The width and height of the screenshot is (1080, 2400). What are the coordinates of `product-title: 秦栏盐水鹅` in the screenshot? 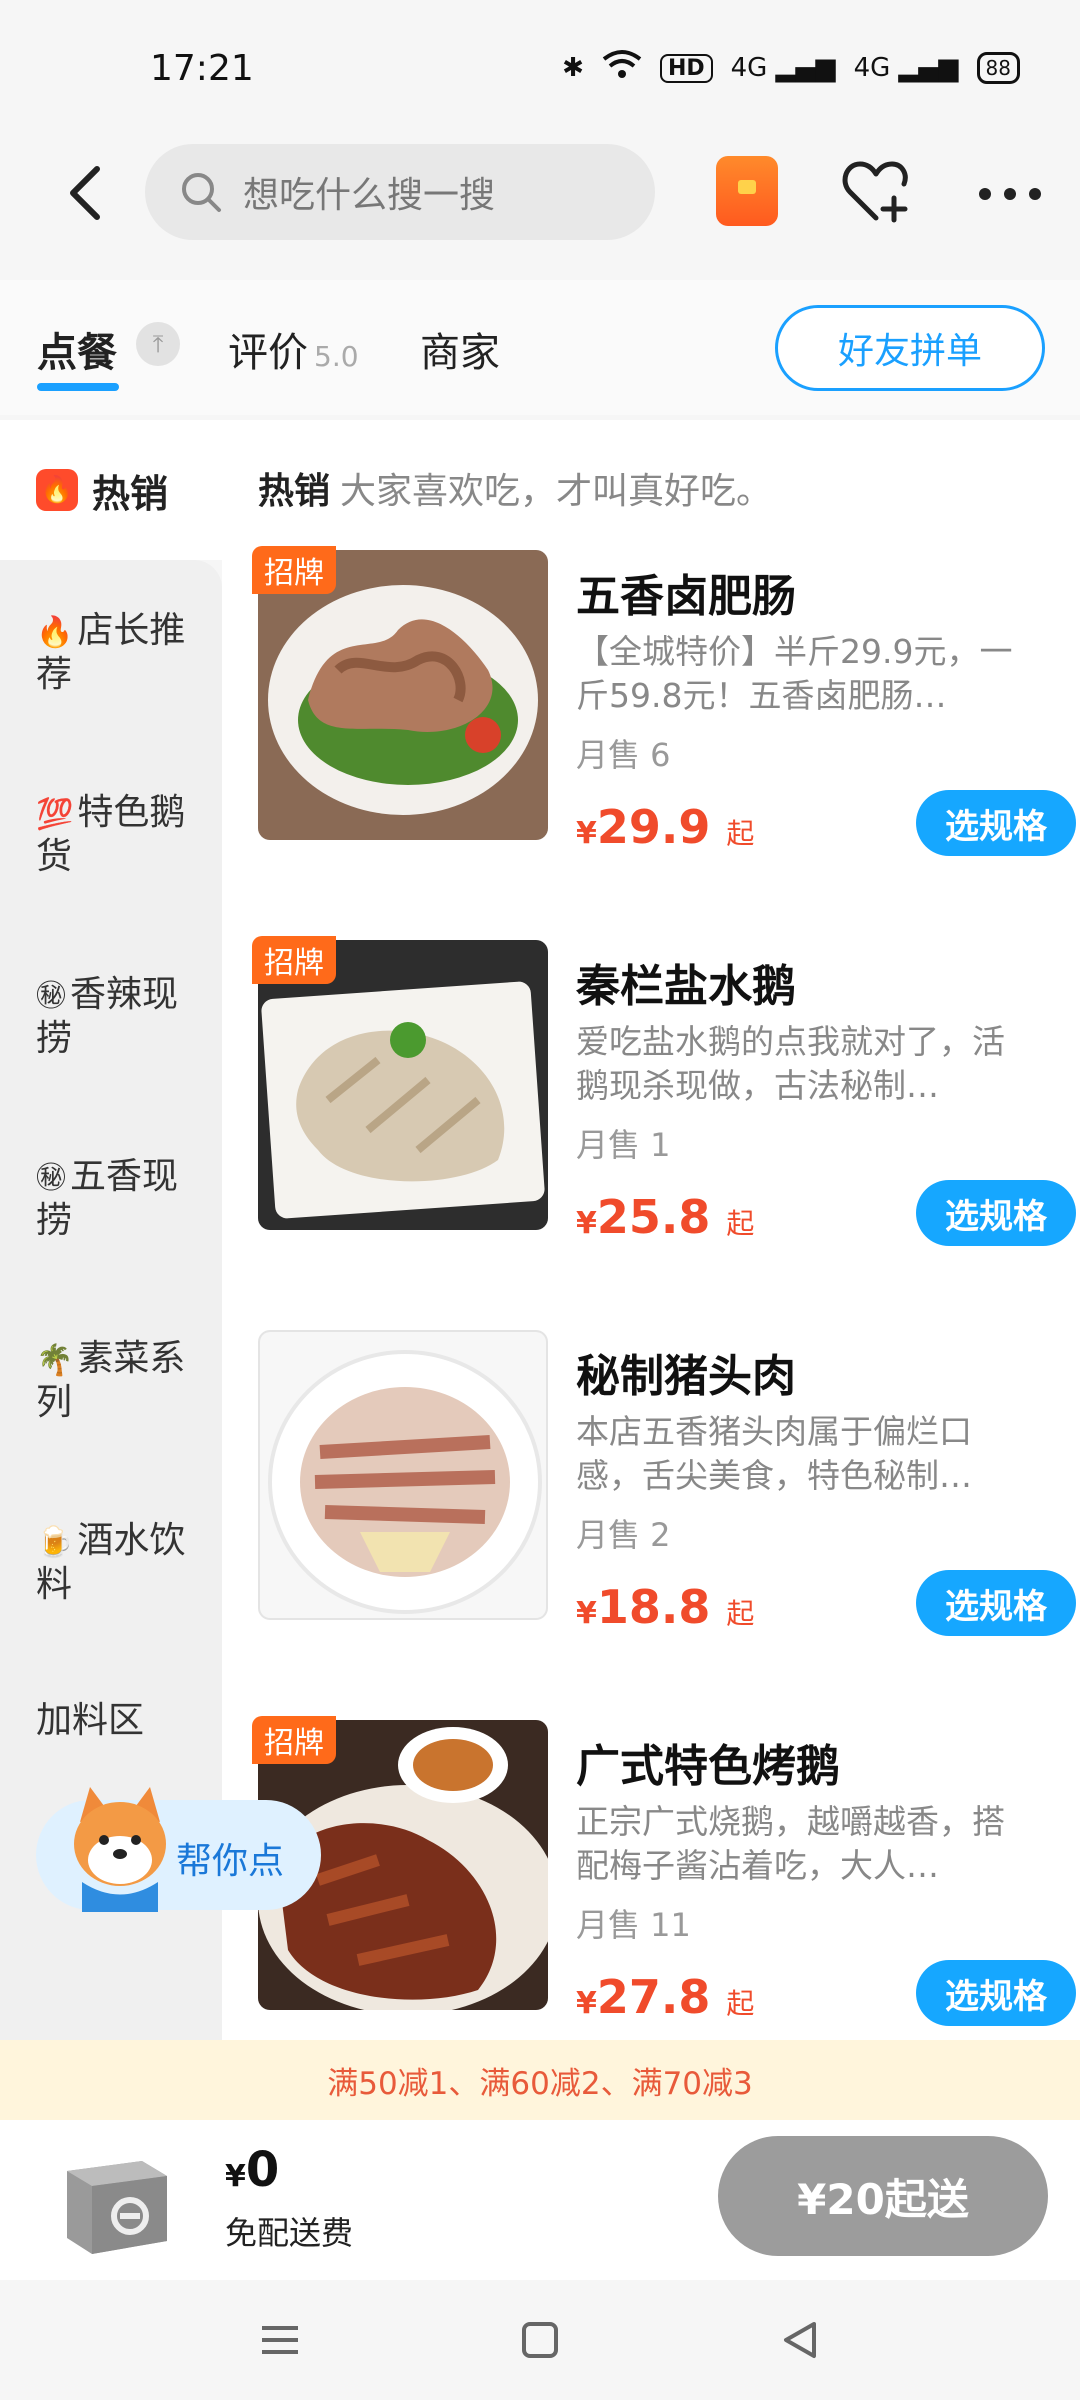 It's located at (686, 982).